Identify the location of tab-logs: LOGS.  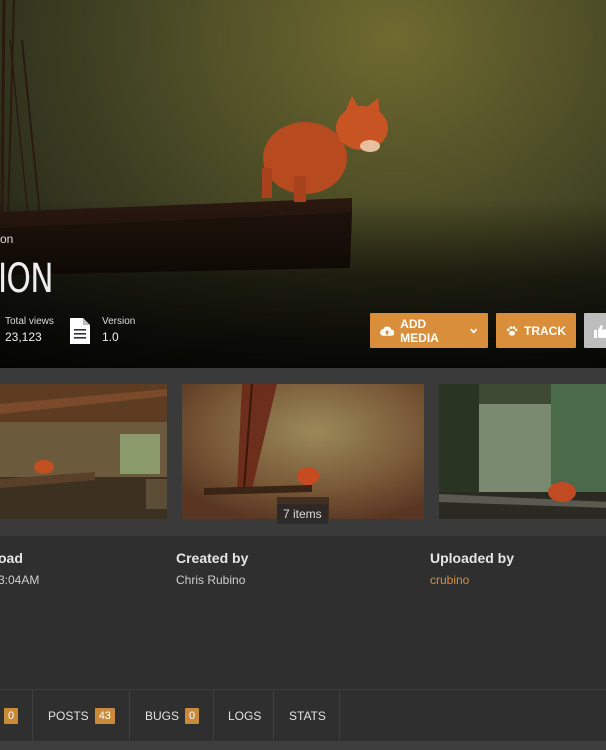
(244, 715).